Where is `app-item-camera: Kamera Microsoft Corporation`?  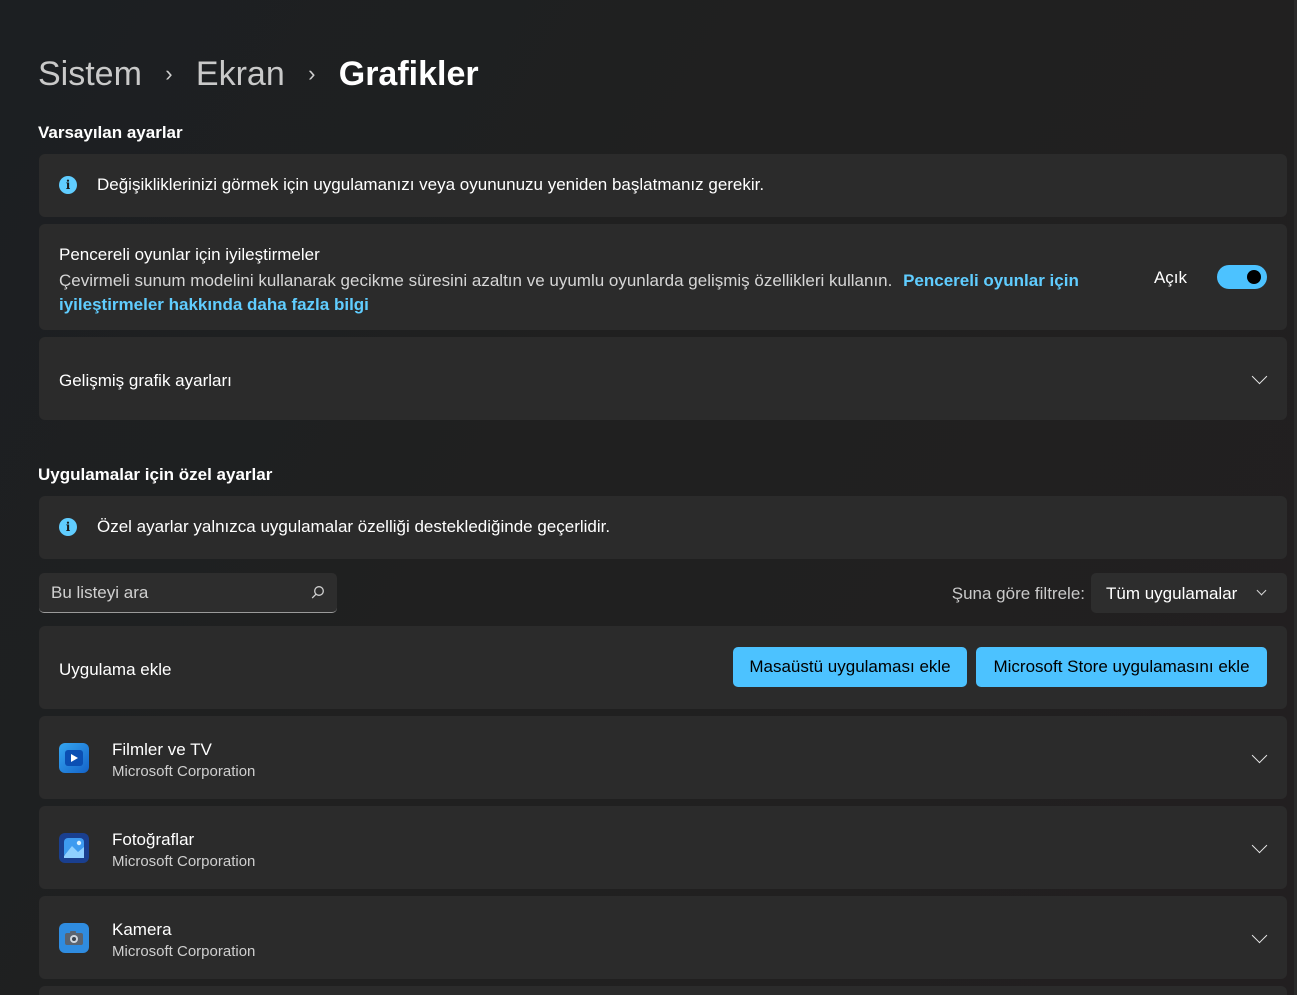 app-item-camera: Kamera Microsoft Corporation is located at coordinates (663, 937).